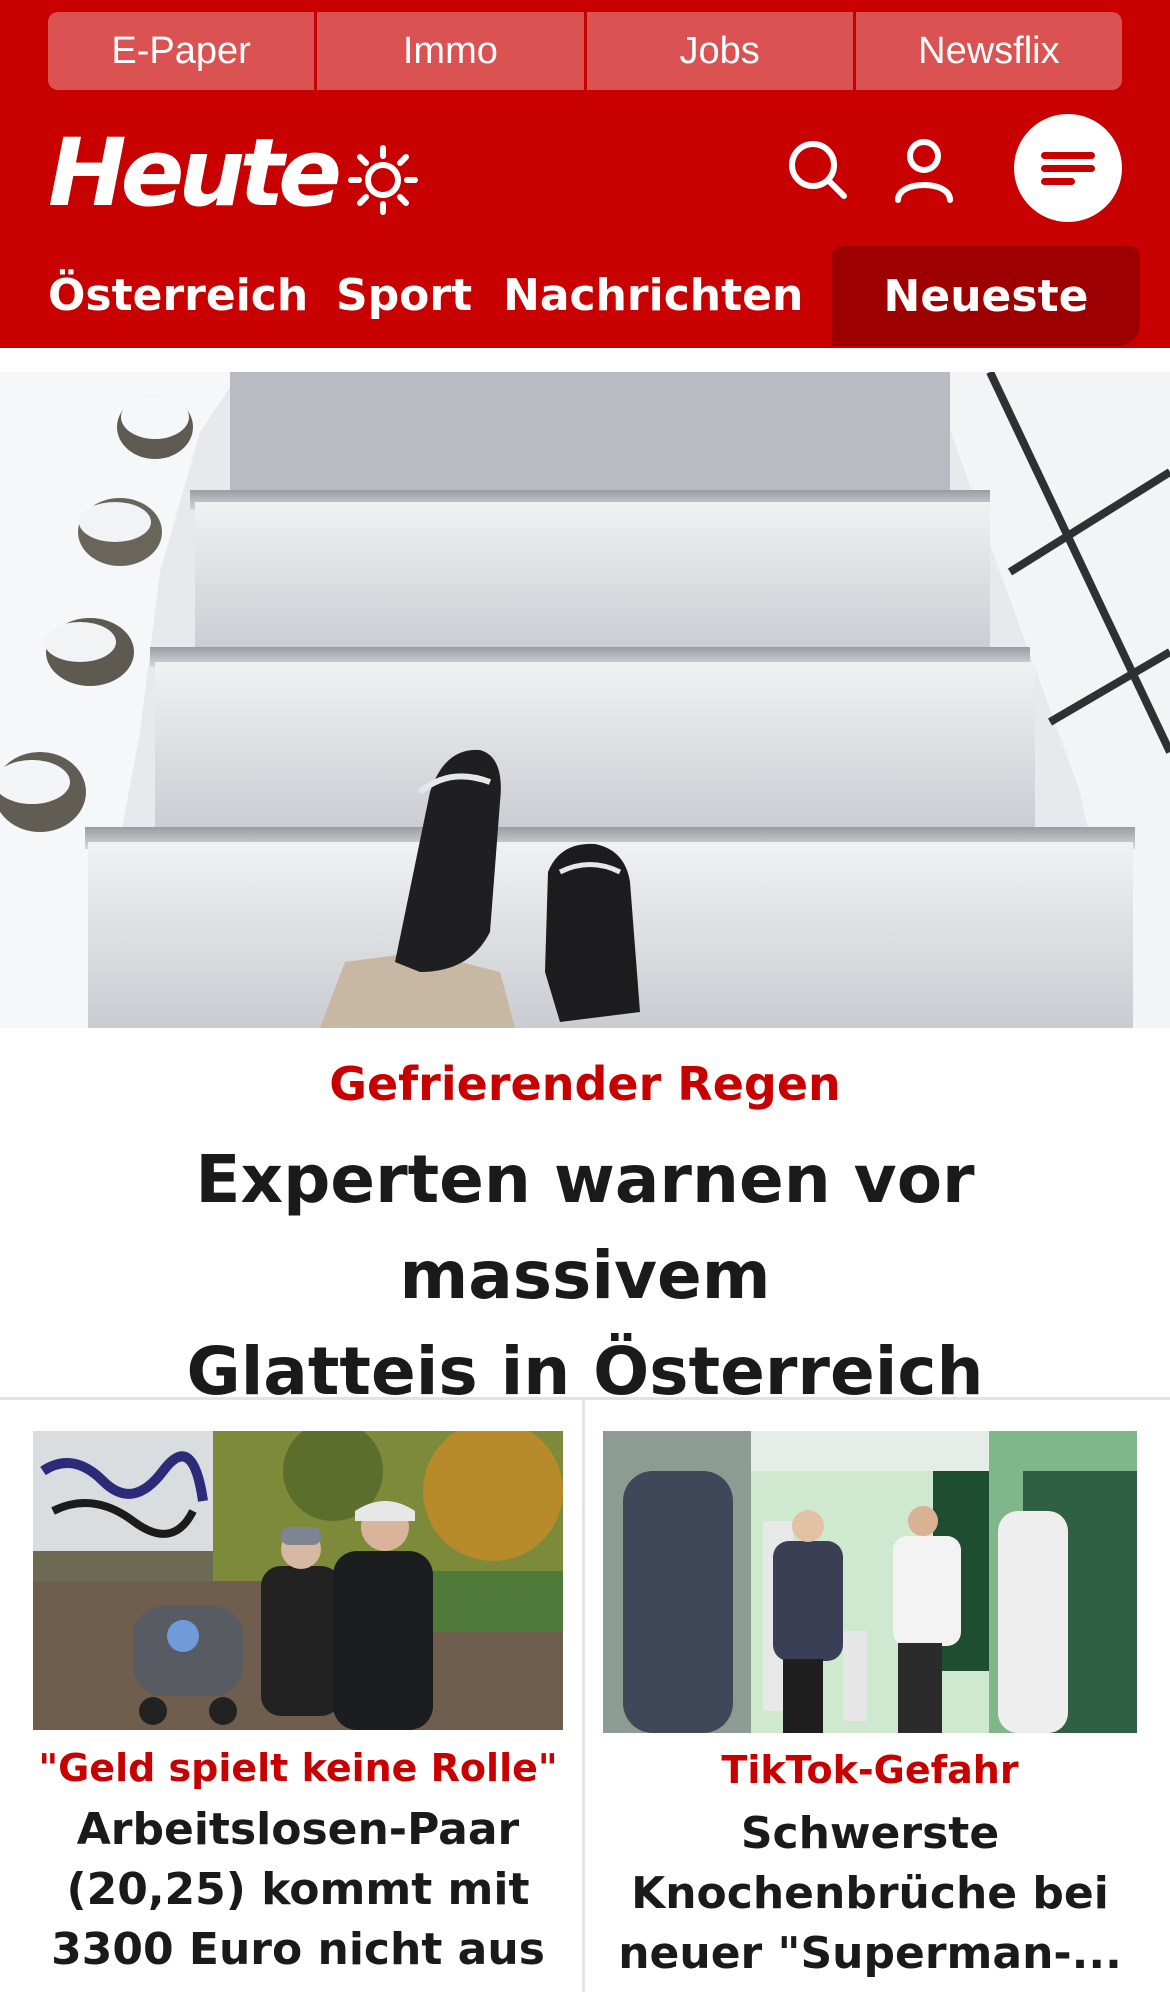 This screenshot has height=1992, width=1170. I want to click on article-left-line1: Arbeitslosen-Paar, so click(298, 1829).